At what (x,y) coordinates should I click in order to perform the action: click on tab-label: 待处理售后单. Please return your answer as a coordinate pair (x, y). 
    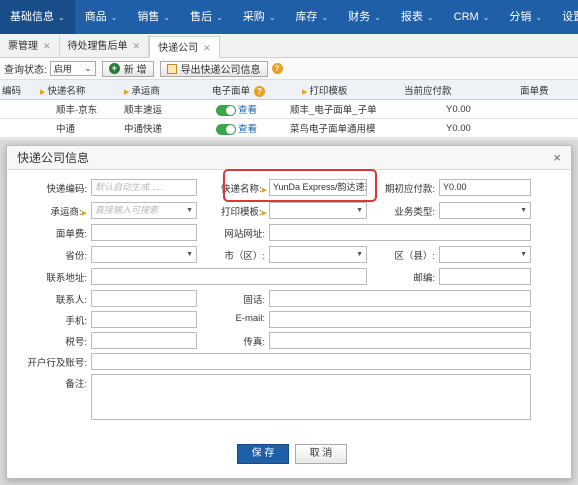
    Looking at the image, I should click on (97, 46).